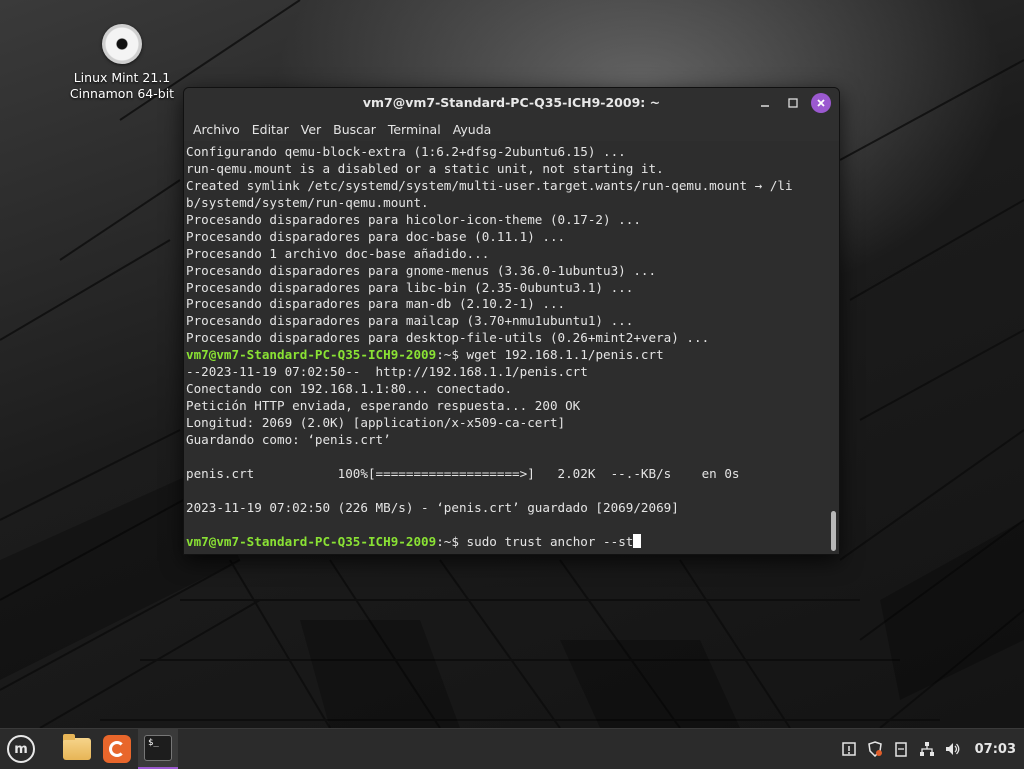 The height and width of the screenshot is (769, 1024). Describe the element at coordinates (122, 44) in the screenshot. I see `disc-icon` at that location.